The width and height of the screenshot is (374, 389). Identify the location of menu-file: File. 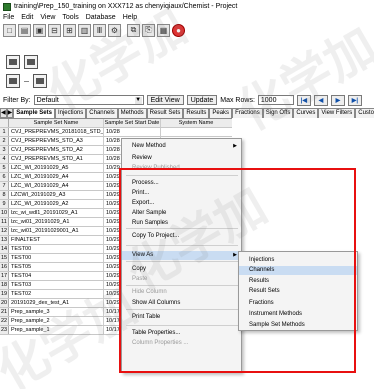
(8, 17).